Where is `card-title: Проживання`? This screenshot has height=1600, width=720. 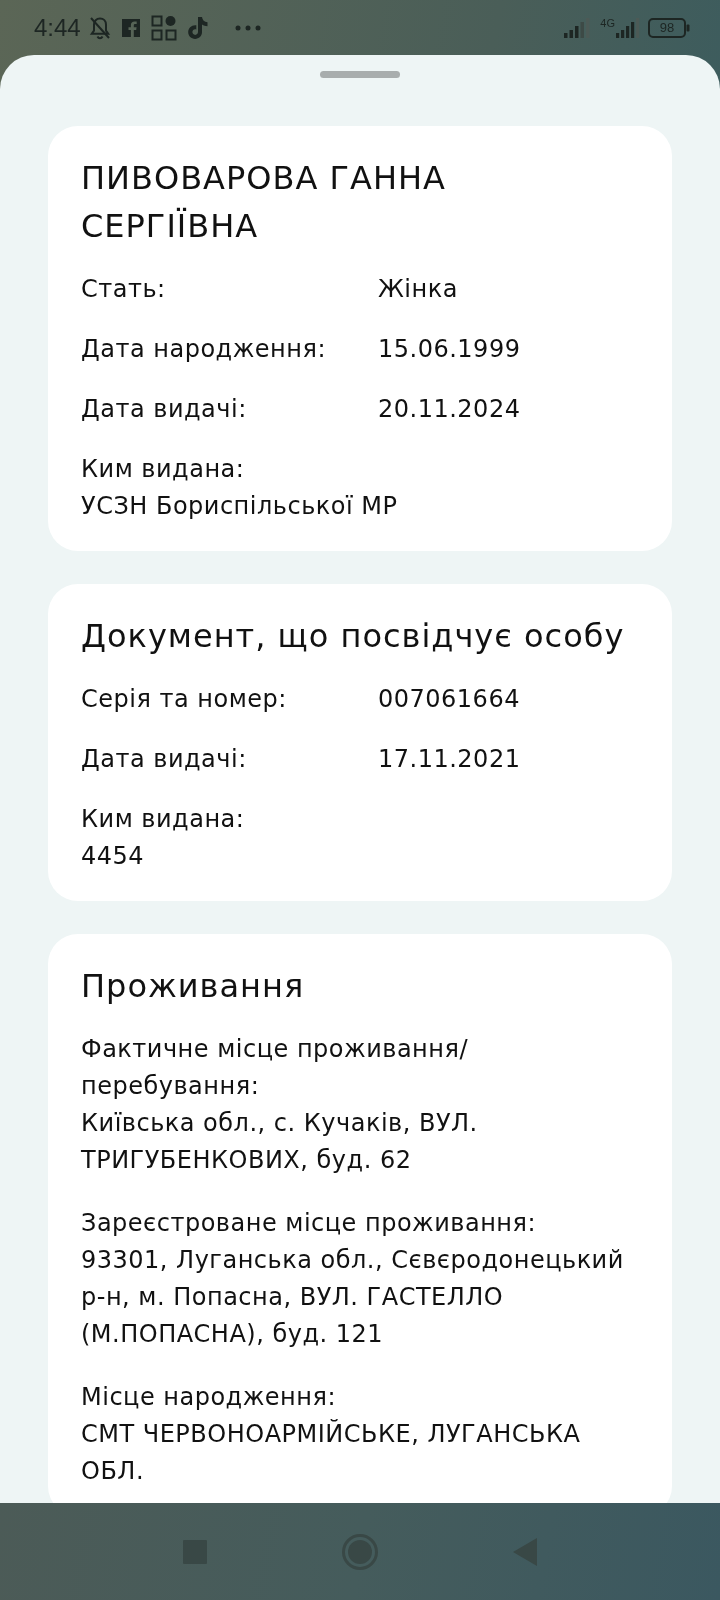
card-title: Проживання is located at coordinates (193, 986).